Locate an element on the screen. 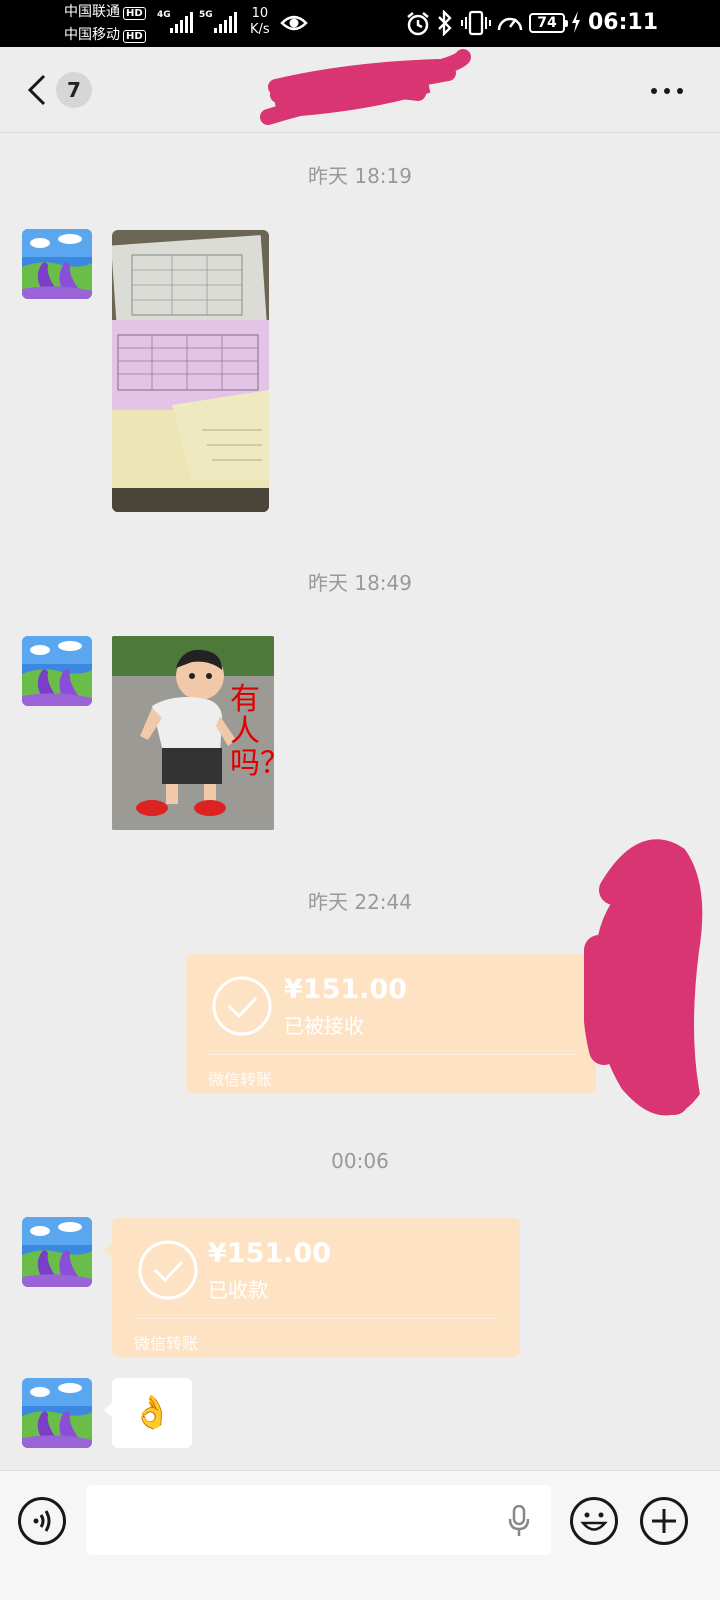  carrier-1-name: 中国联通 is located at coordinates (92, 12).